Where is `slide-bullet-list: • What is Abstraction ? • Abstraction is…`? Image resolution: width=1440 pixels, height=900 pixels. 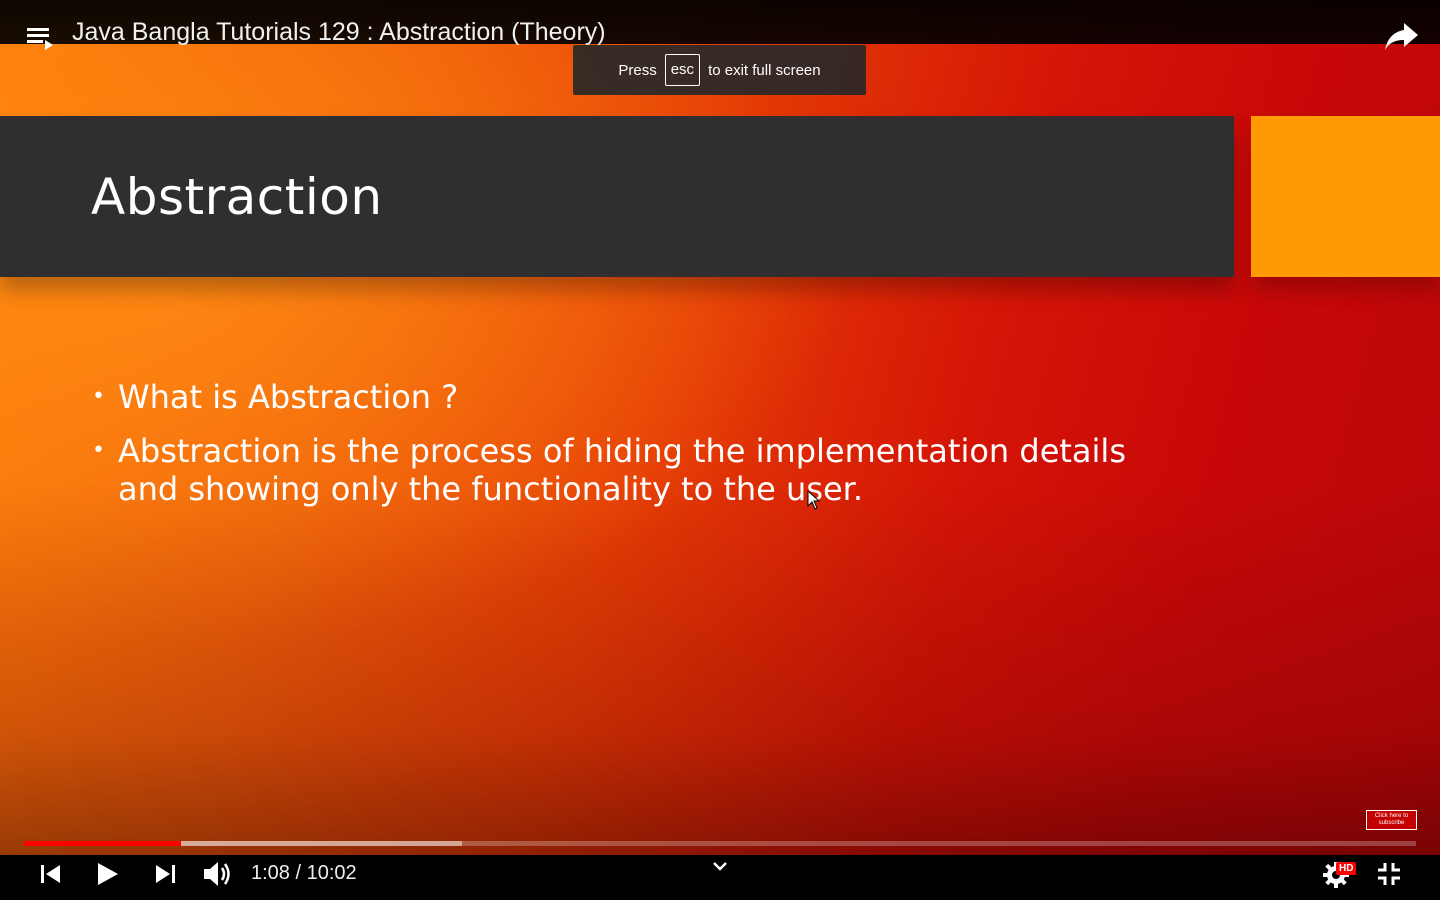 slide-bullet-list: • What is Abstraction ? • Abstraction is… is located at coordinates (642, 451).